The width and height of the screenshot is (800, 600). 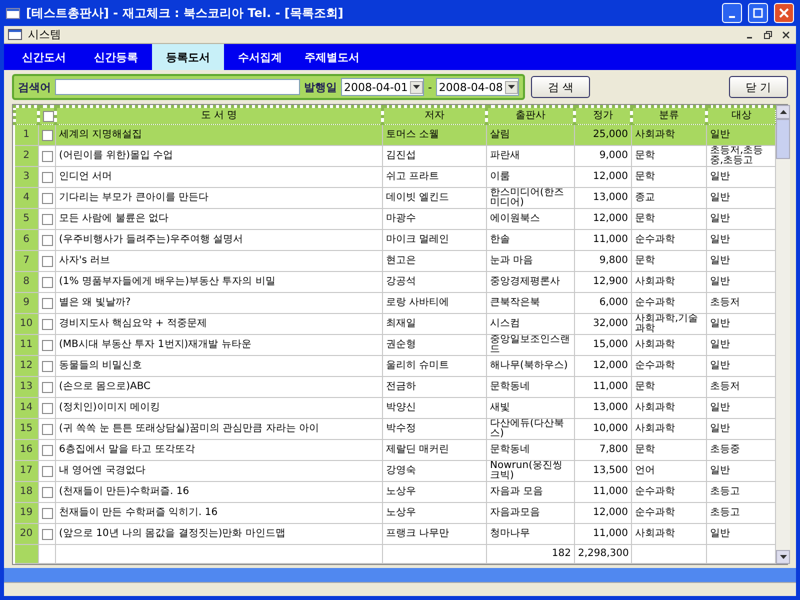 I want to click on table-cell: 인디언 서머, so click(x=219, y=177).